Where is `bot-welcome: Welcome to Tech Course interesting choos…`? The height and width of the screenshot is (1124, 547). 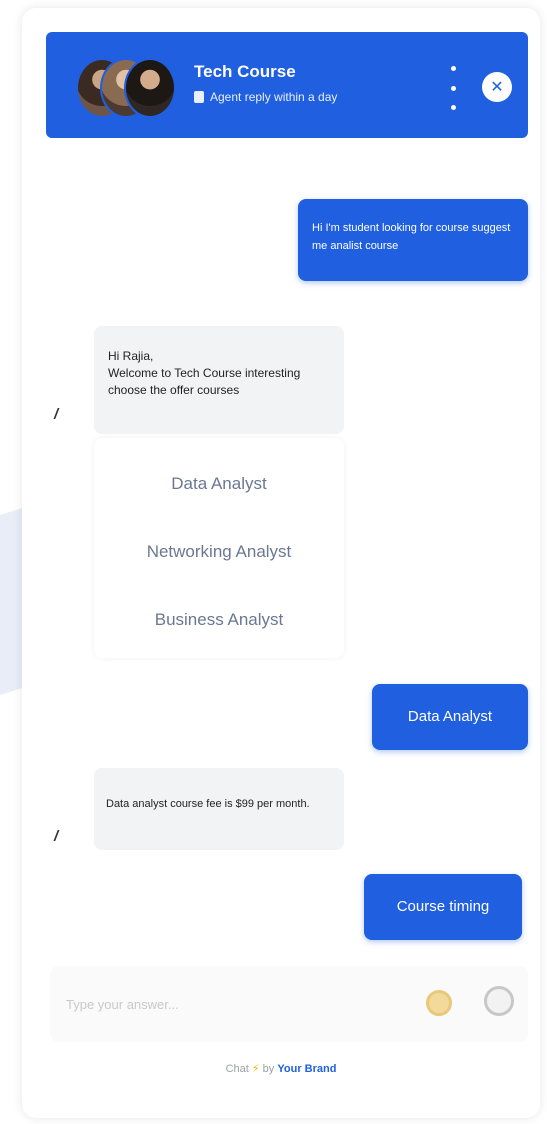 bot-welcome: Welcome to Tech Course interesting choos… is located at coordinates (204, 381).